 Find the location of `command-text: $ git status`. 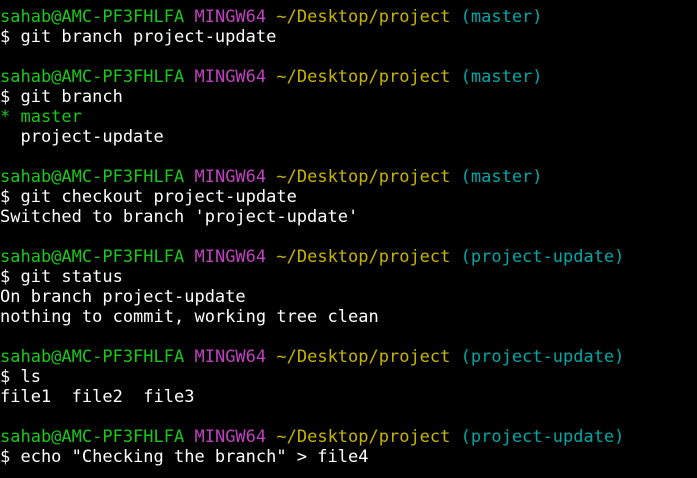

command-text: $ git status is located at coordinates (61, 277).